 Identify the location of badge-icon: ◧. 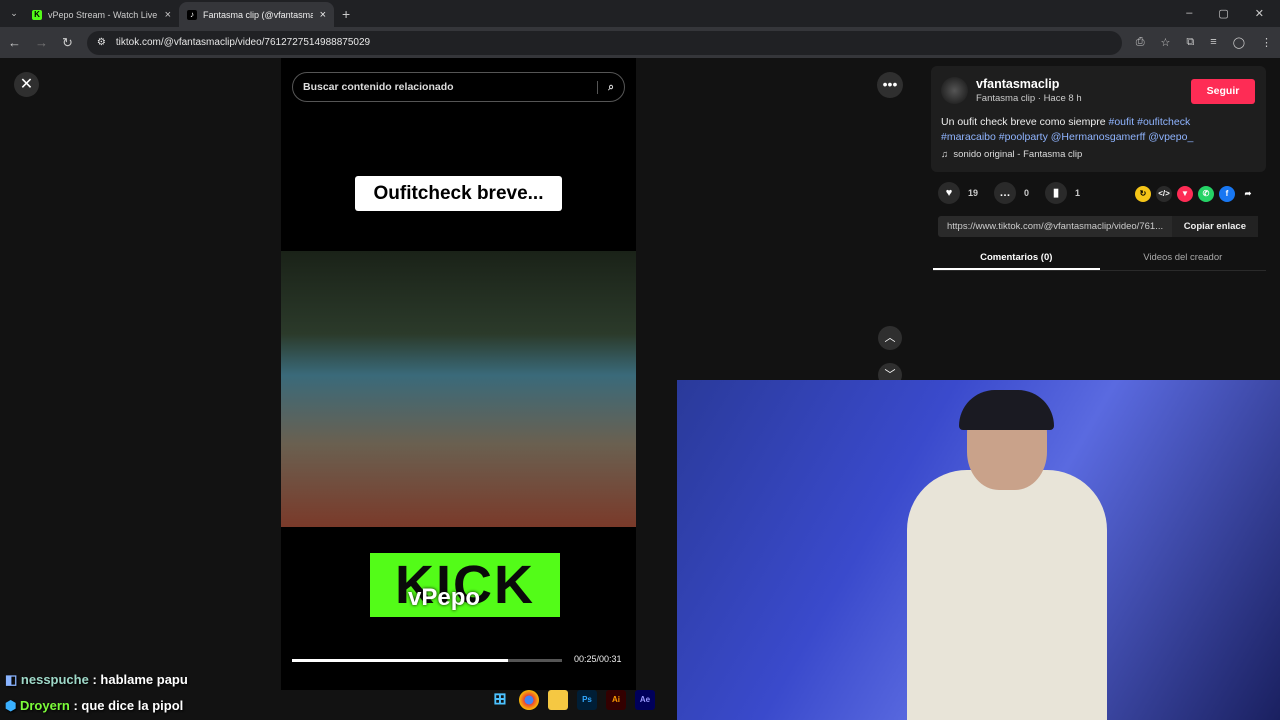
(11, 679).